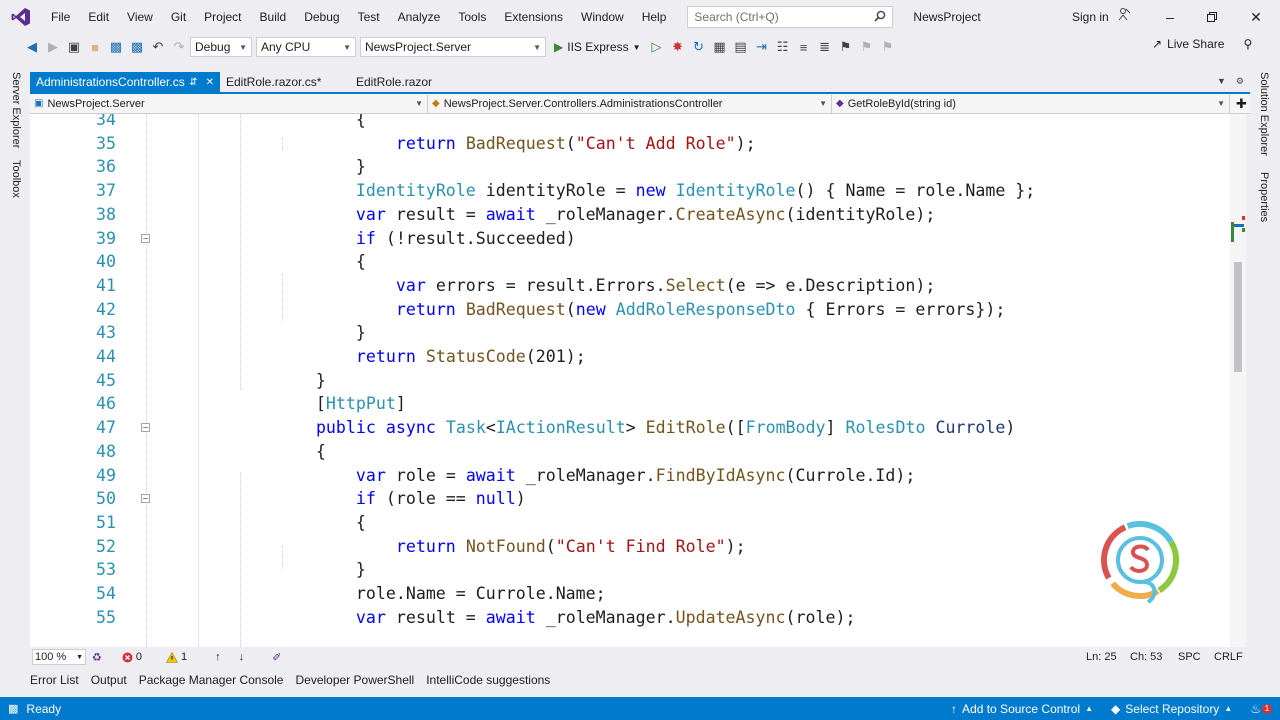 The width and height of the screenshot is (1280, 720). Describe the element at coordinates (1240, 81) in the screenshot. I see `settings-icon: ⚙` at that location.